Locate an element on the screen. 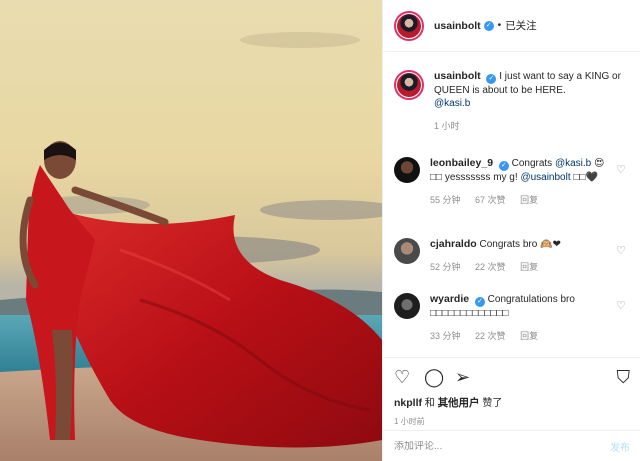 The height and width of the screenshot is (461, 640). post-header: usainbolt ✓ • 已关注 is located at coordinates (511, 26).